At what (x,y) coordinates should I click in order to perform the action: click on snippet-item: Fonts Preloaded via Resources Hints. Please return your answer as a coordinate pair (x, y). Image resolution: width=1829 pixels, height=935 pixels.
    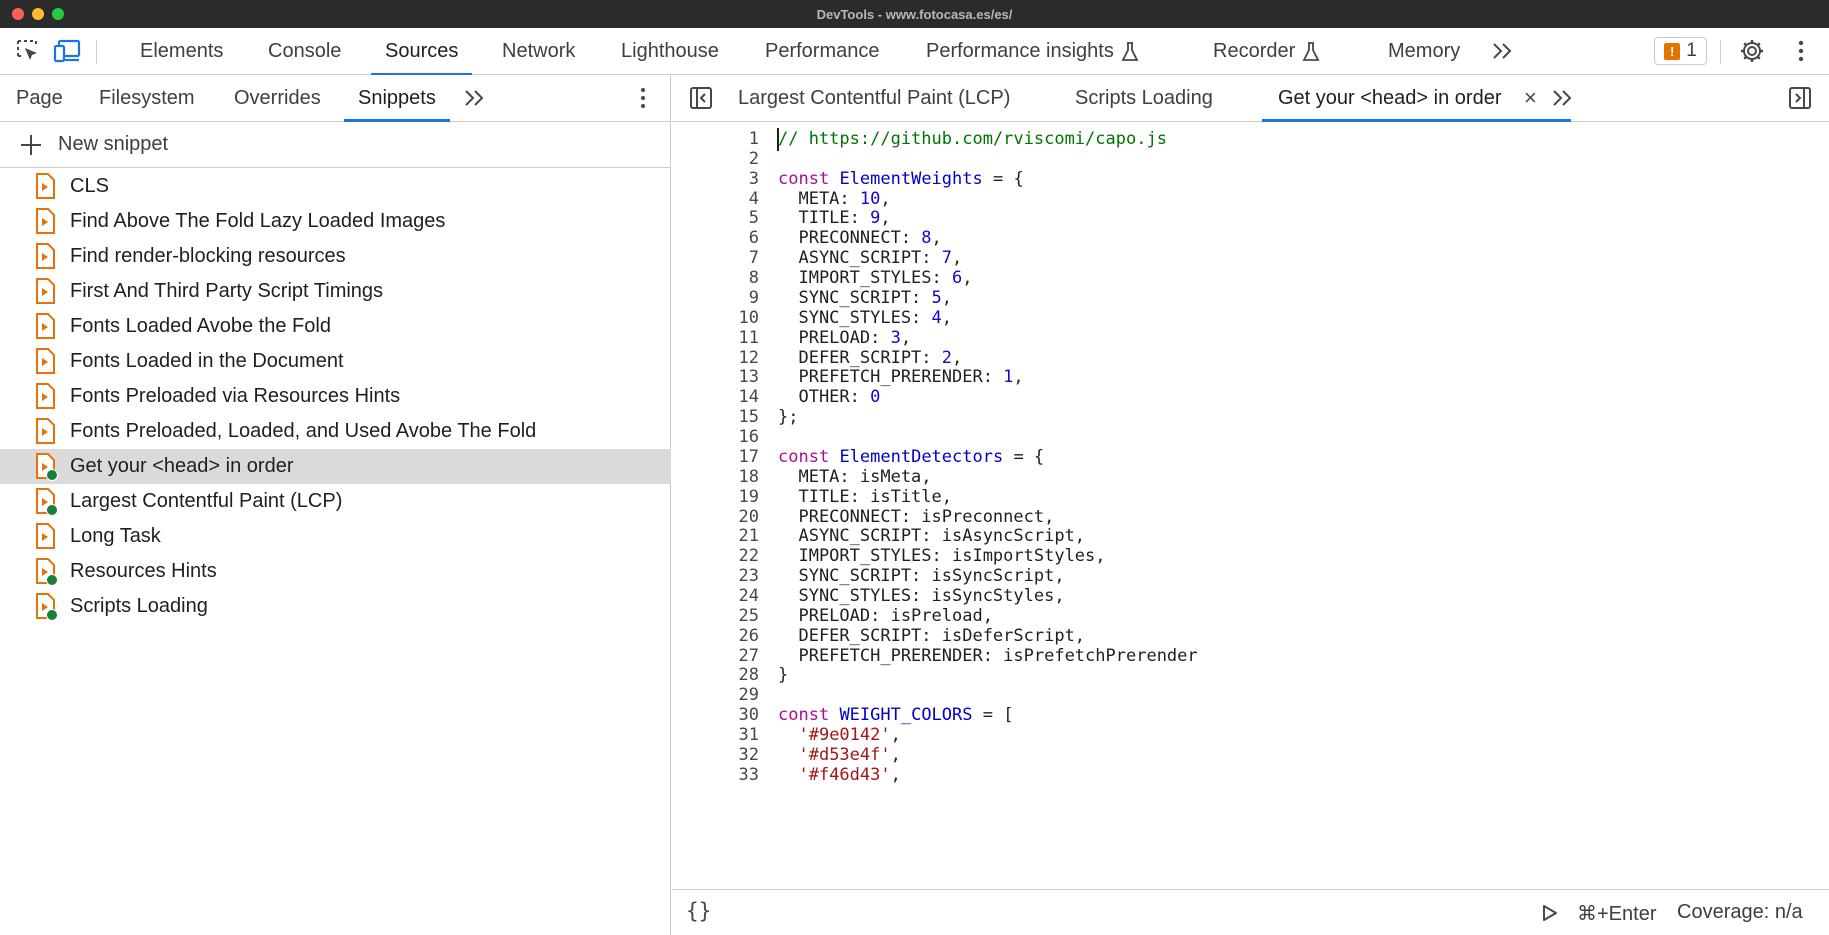
    Looking at the image, I should click on (335, 396).